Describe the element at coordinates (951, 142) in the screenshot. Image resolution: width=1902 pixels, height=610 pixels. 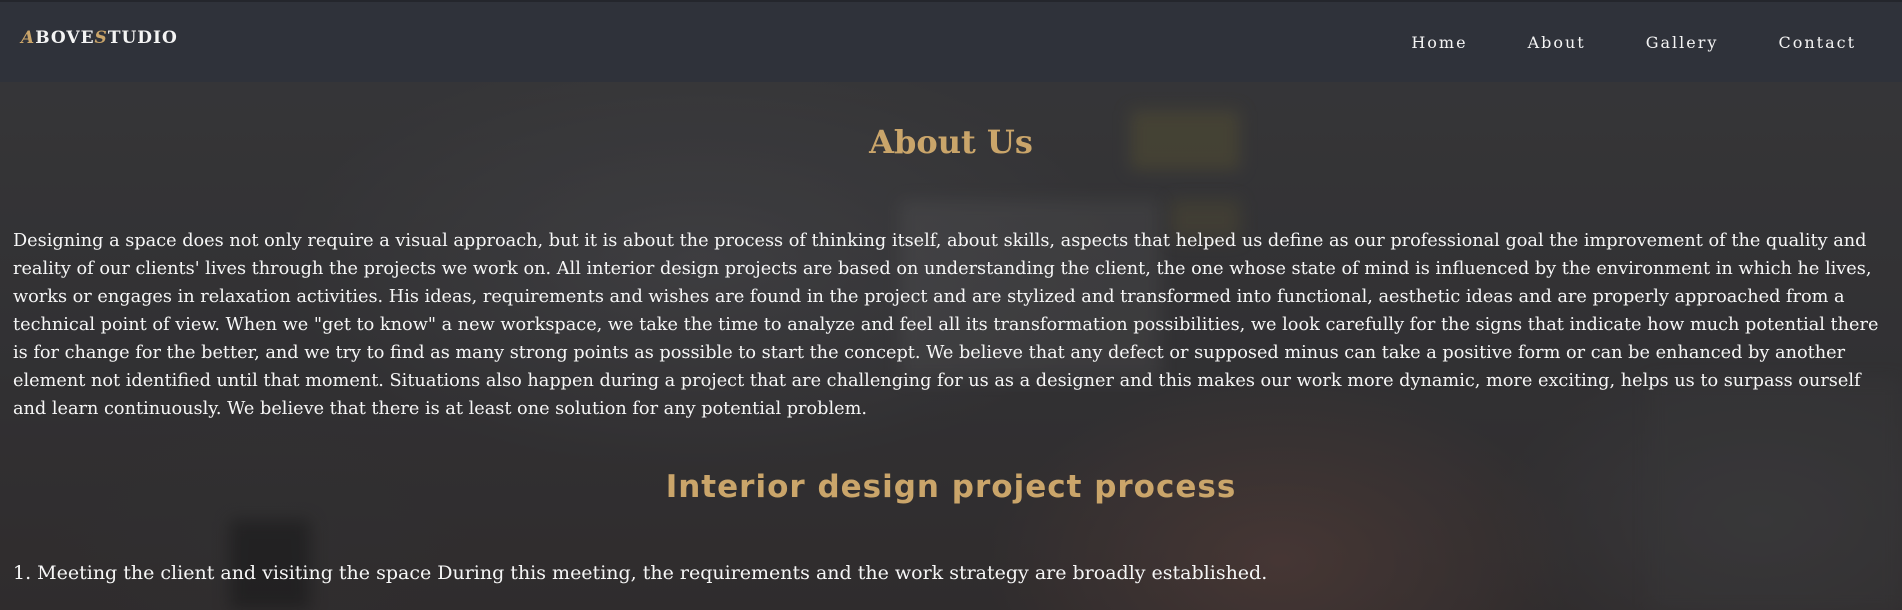
I see `page-title: About Us` at that location.